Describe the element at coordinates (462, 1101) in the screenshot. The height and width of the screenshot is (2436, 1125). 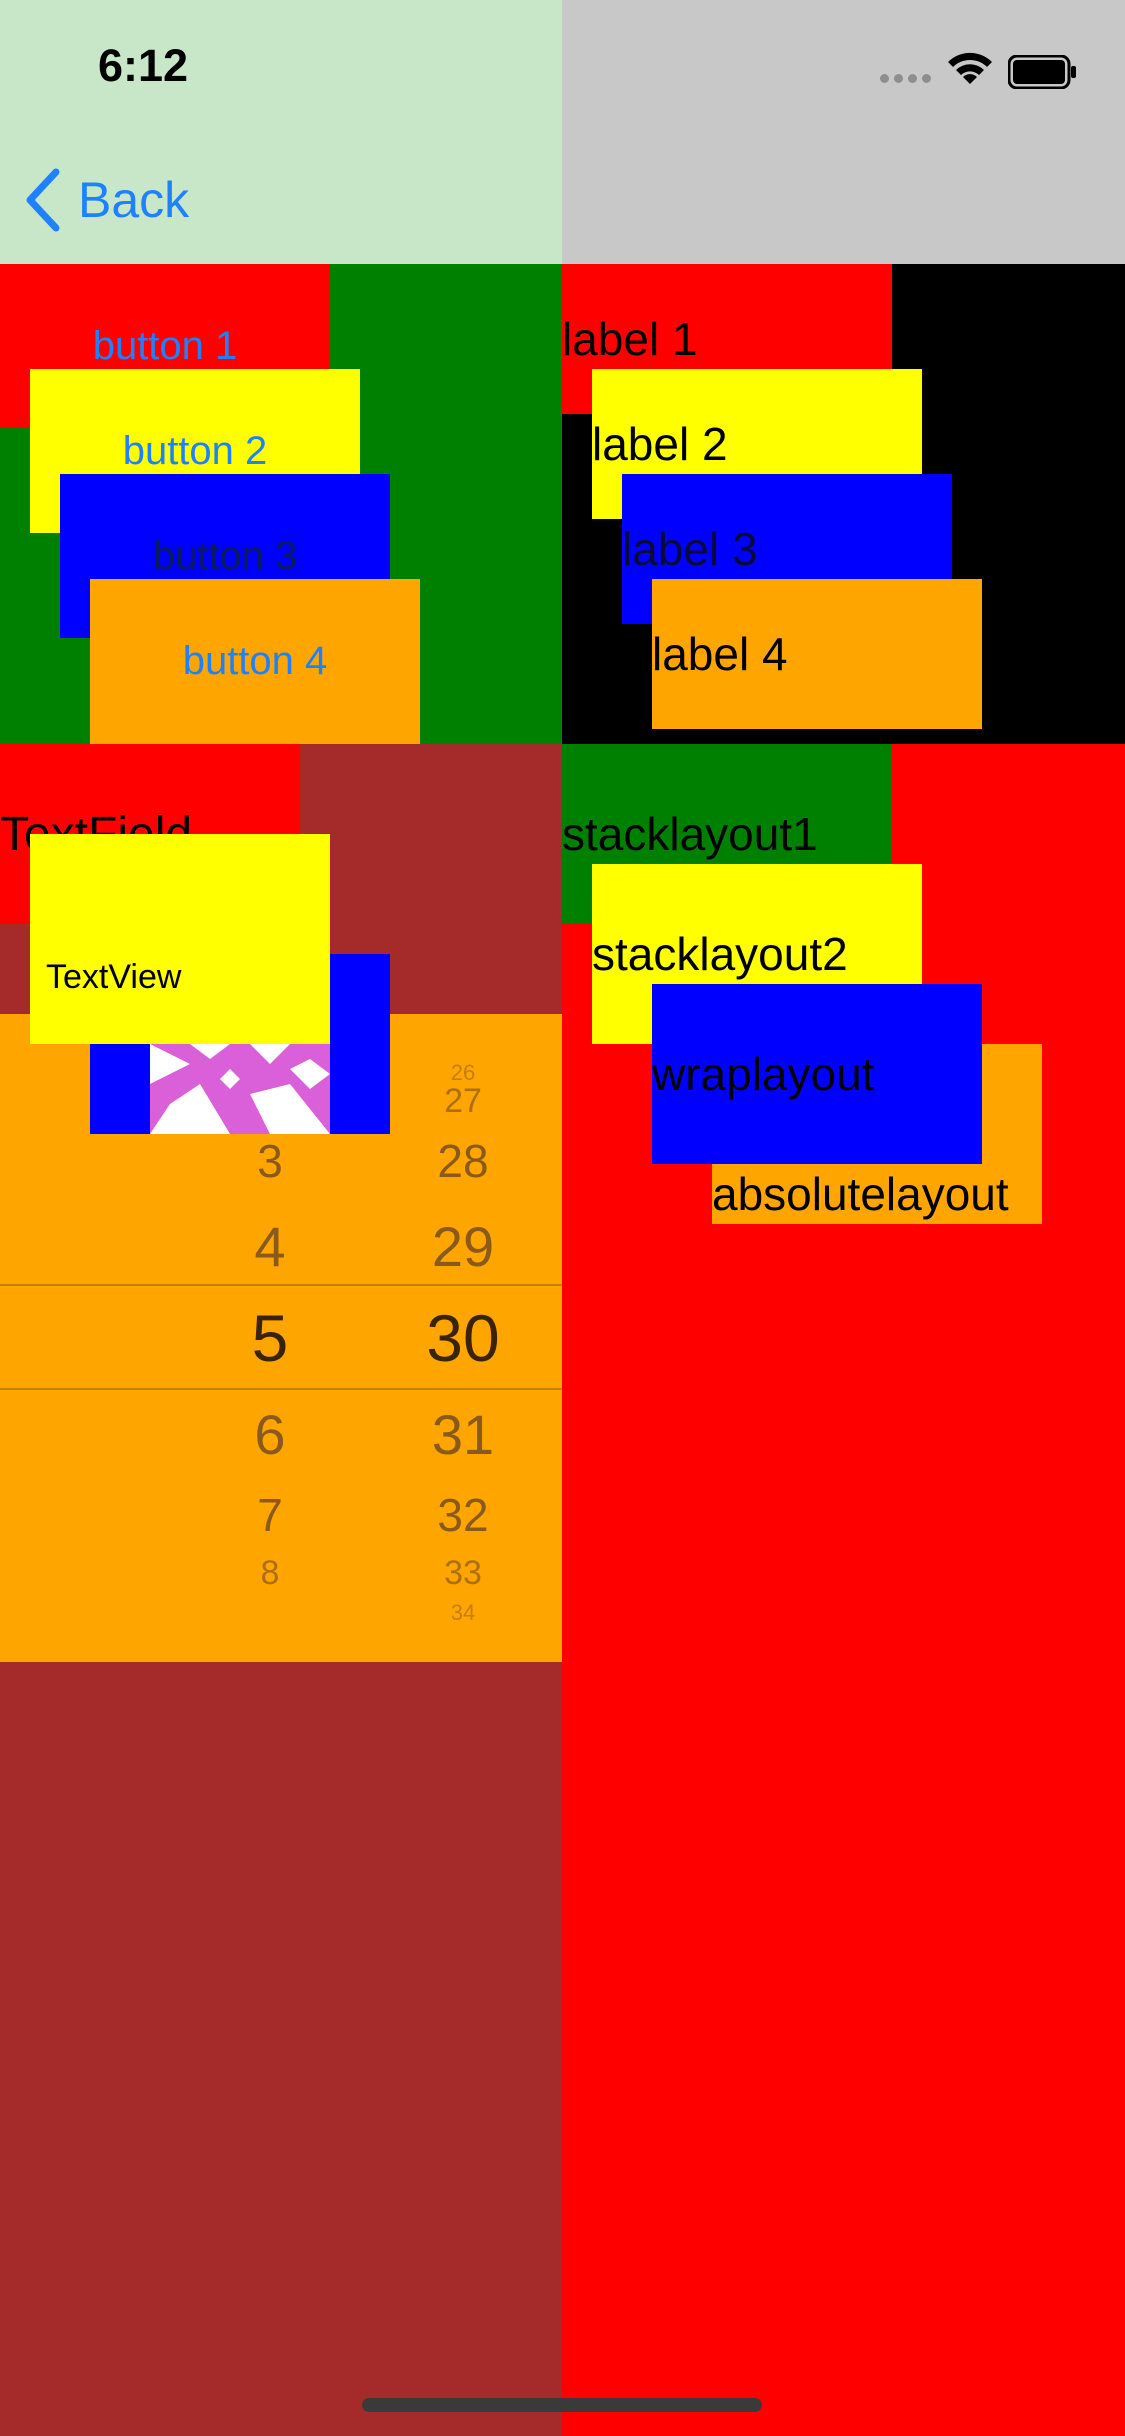
I see `picker-item: 27` at that location.